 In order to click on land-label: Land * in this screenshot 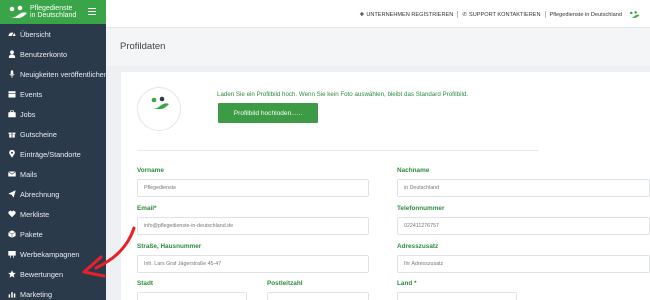, I will do `click(407, 283)`.